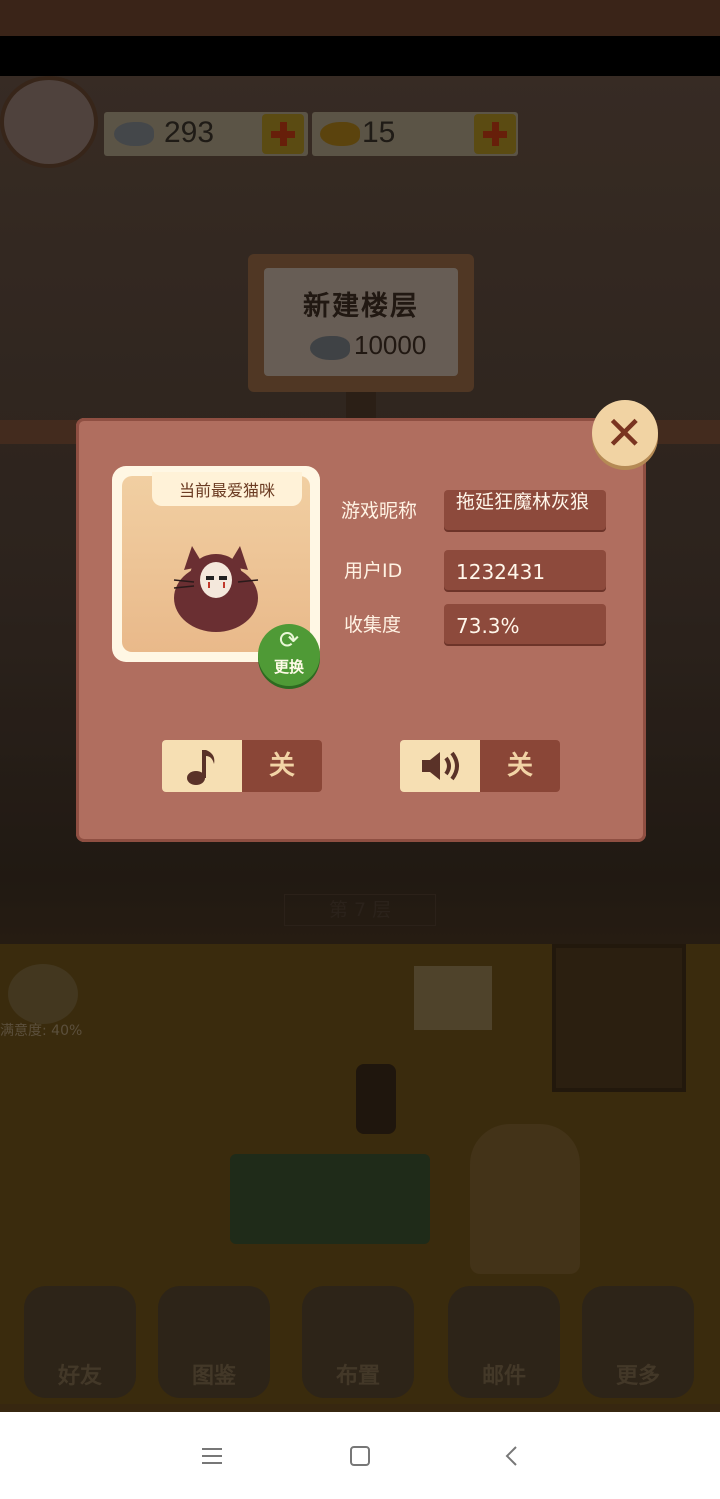 The height and width of the screenshot is (1499, 720). I want to click on change-cat-label: 更换, so click(288, 667).